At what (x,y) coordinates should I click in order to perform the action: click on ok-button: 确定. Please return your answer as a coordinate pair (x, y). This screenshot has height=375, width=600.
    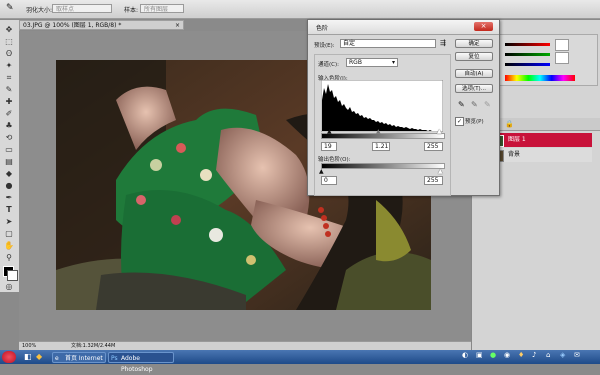
    Looking at the image, I should click on (474, 43).